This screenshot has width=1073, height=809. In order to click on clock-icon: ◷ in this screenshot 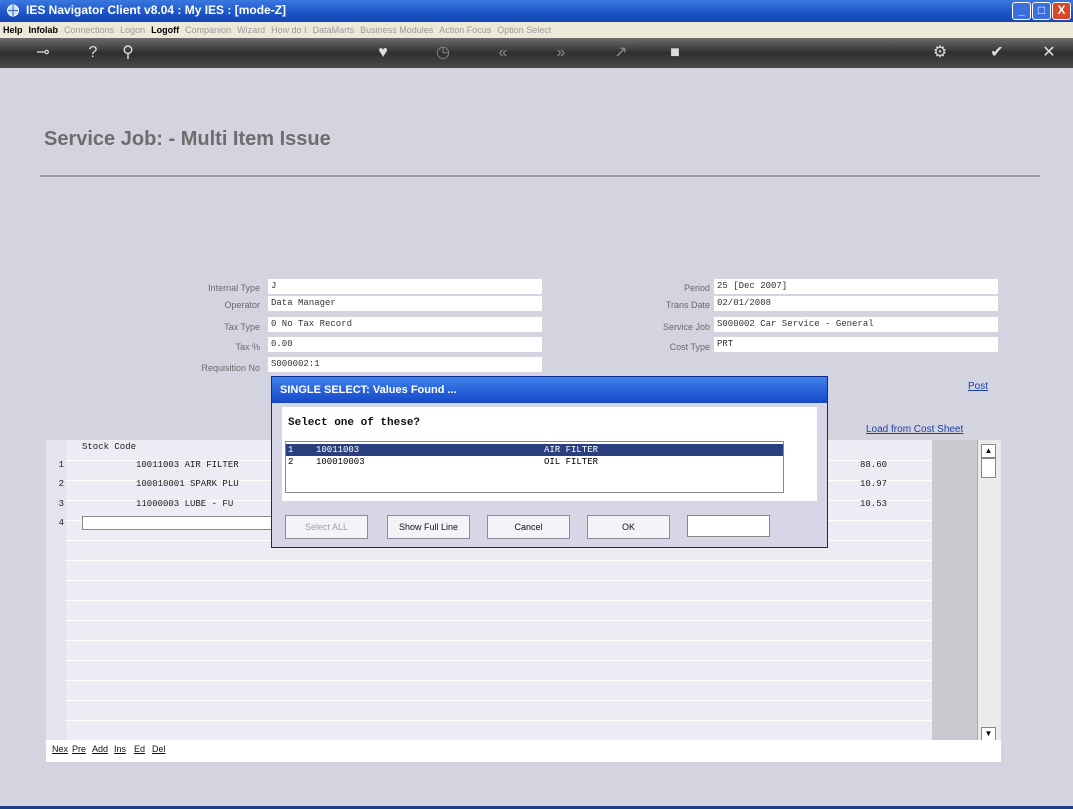, I will do `click(443, 53)`.